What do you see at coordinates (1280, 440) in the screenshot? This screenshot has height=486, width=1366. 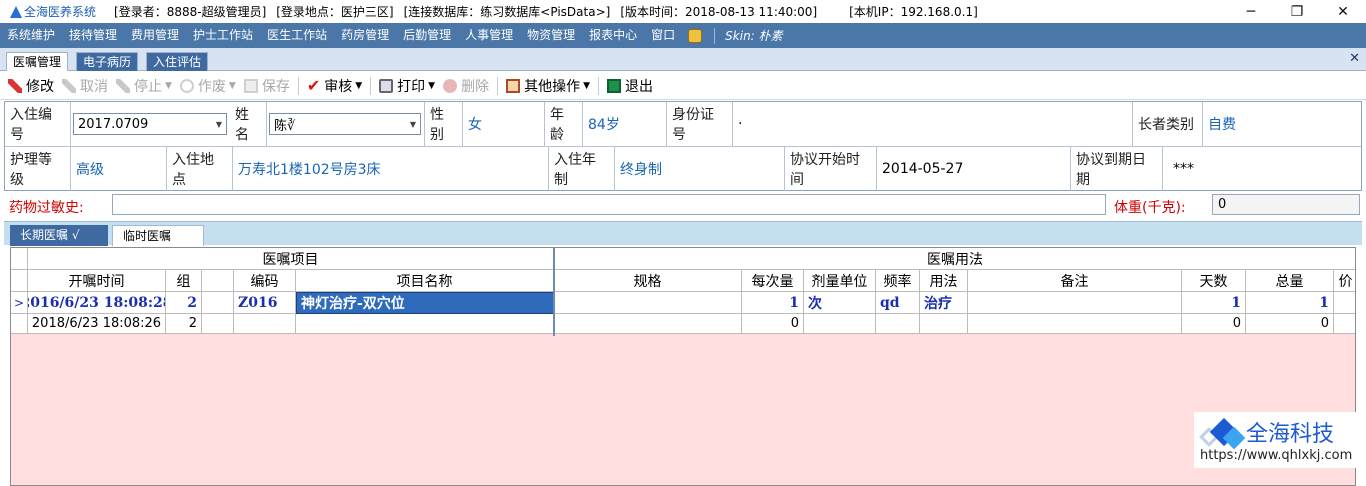 I see `watermark-logo: 全海科技 https://www.qhlxkj.com` at bounding box center [1280, 440].